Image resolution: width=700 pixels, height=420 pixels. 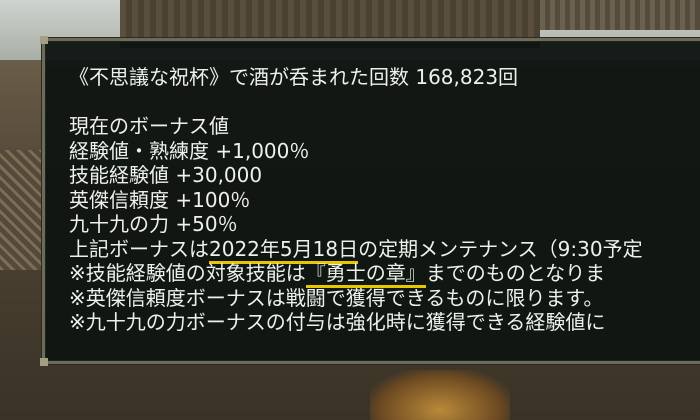 I want to click on bonus-trust: 英傑信頼度 +100％, so click(x=160, y=199).